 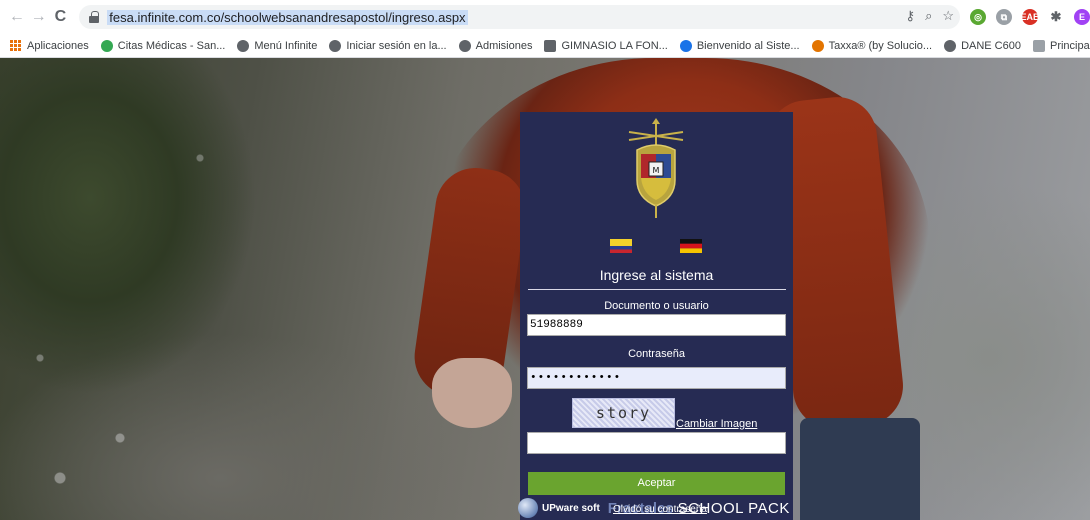 I want to click on page-icon, so click(x=1038, y=45).